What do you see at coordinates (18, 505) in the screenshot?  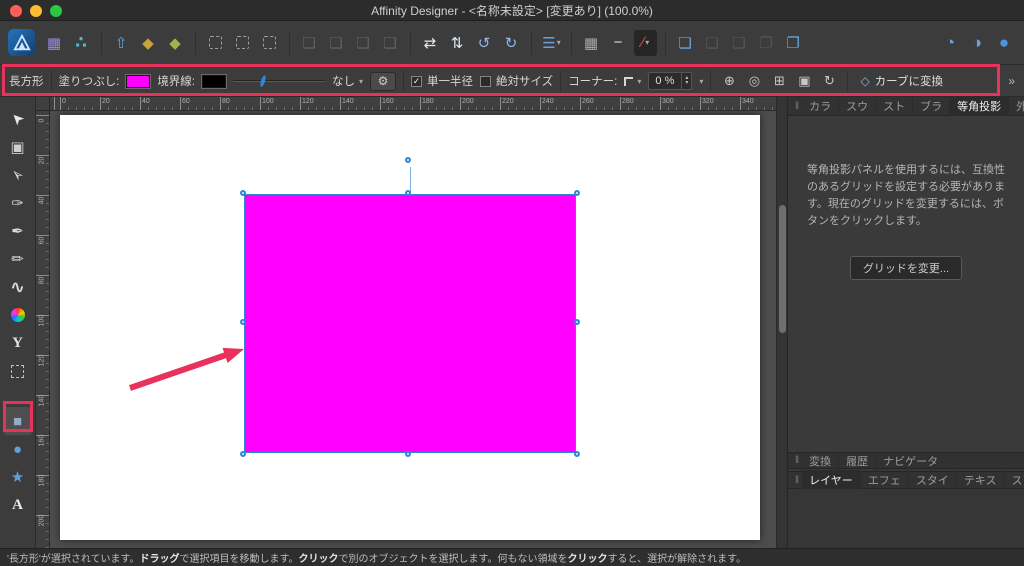 I see `text-tool: A` at bounding box center [18, 505].